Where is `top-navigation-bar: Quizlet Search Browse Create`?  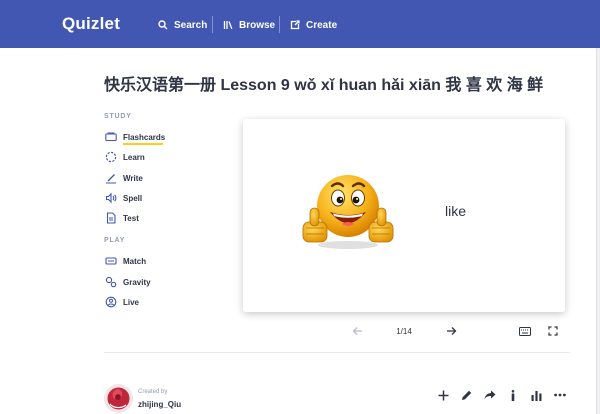 top-navigation-bar: Quizlet Search Browse Create is located at coordinates (300, 24).